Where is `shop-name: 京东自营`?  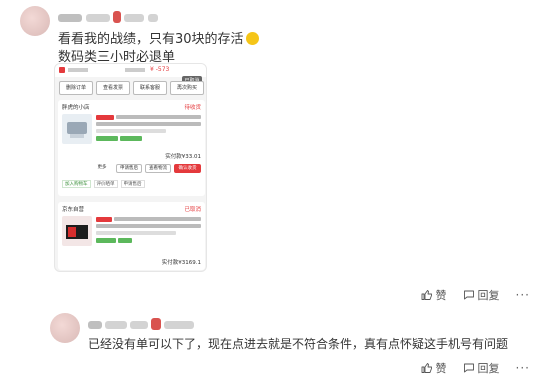
shop-name: 京东自营 is located at coordinates (73, 210).